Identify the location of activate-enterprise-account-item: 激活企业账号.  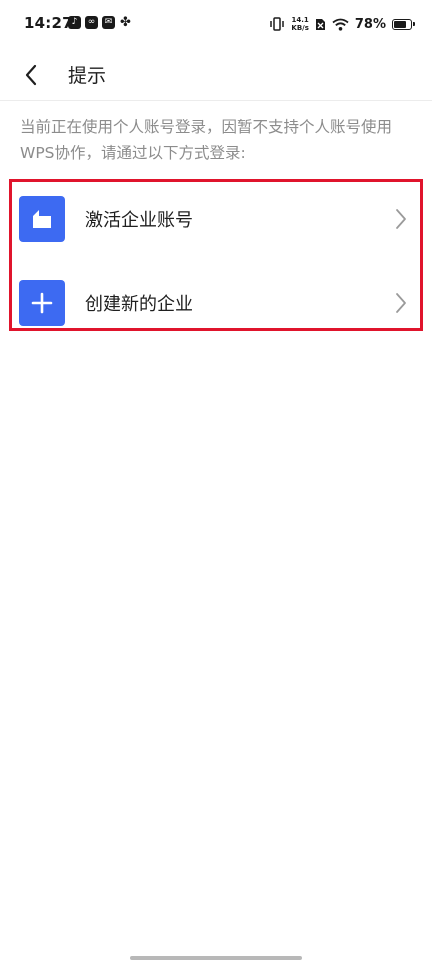
(216, 218).